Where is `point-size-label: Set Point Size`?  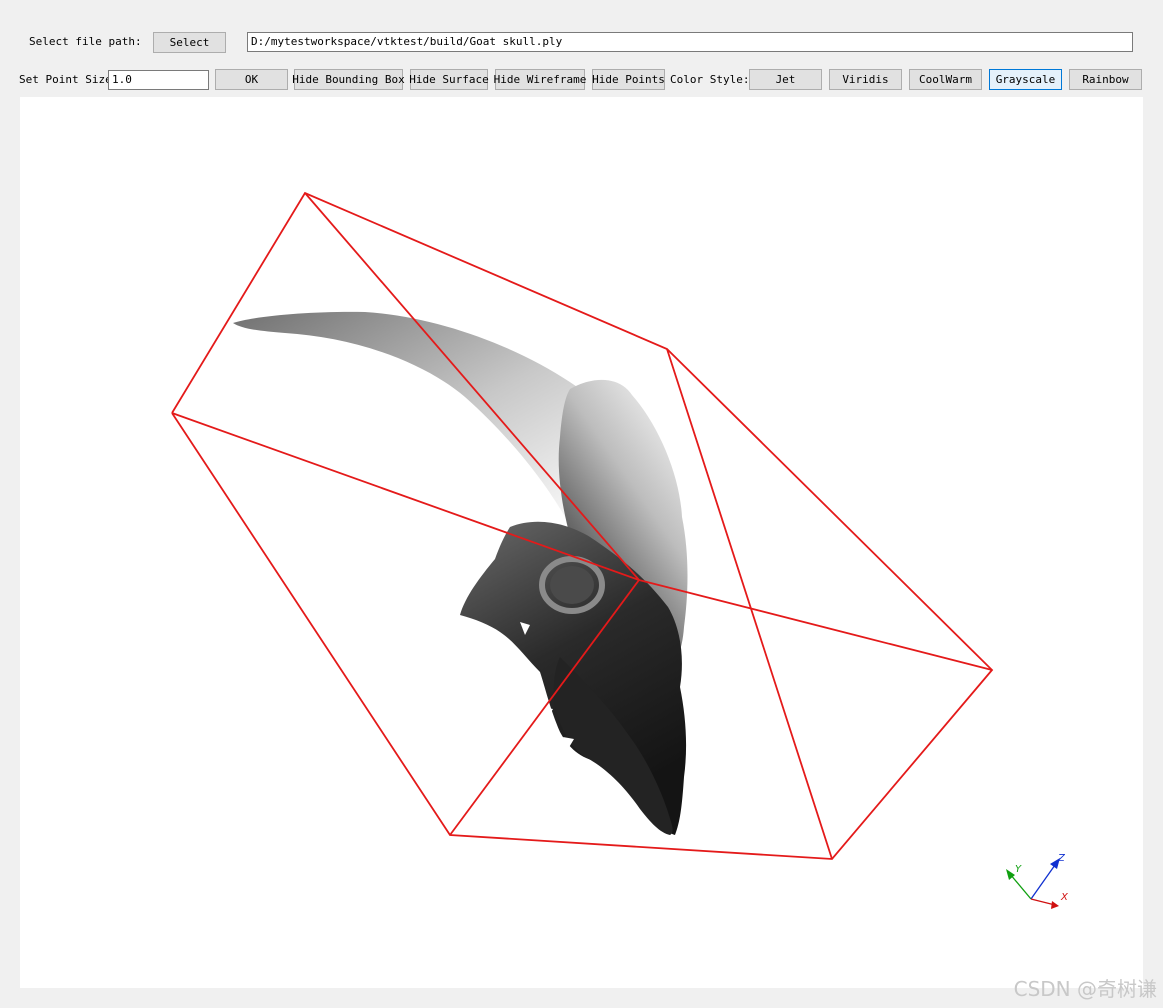
point-size-label: Set Point Size is located at coordinates (65, 79).